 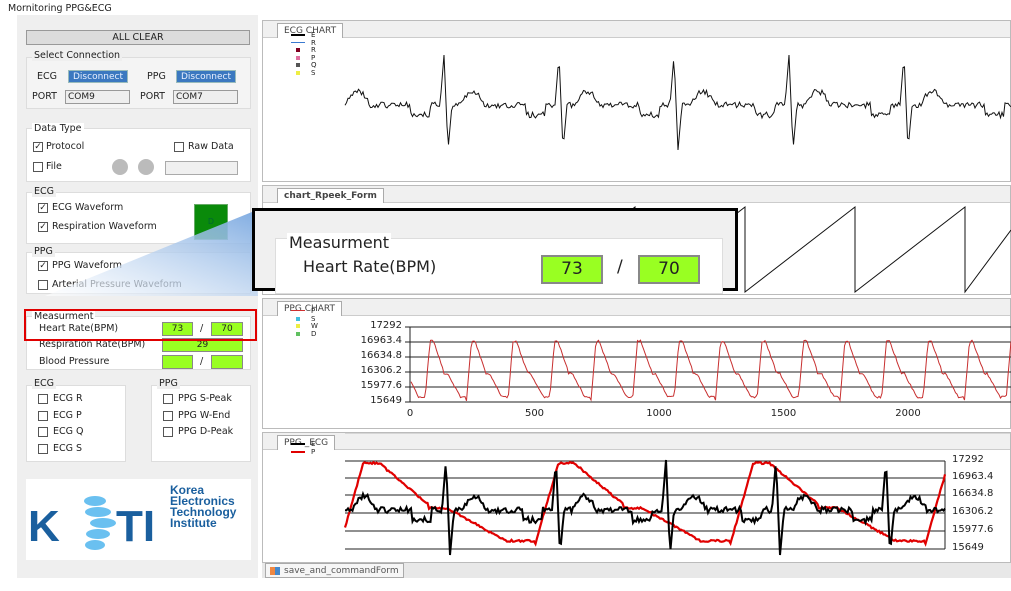 What do you see at coordinates (410, 413) in the screenshot?
I see `x-tick-label: 0` at bounding box center [410, 413].